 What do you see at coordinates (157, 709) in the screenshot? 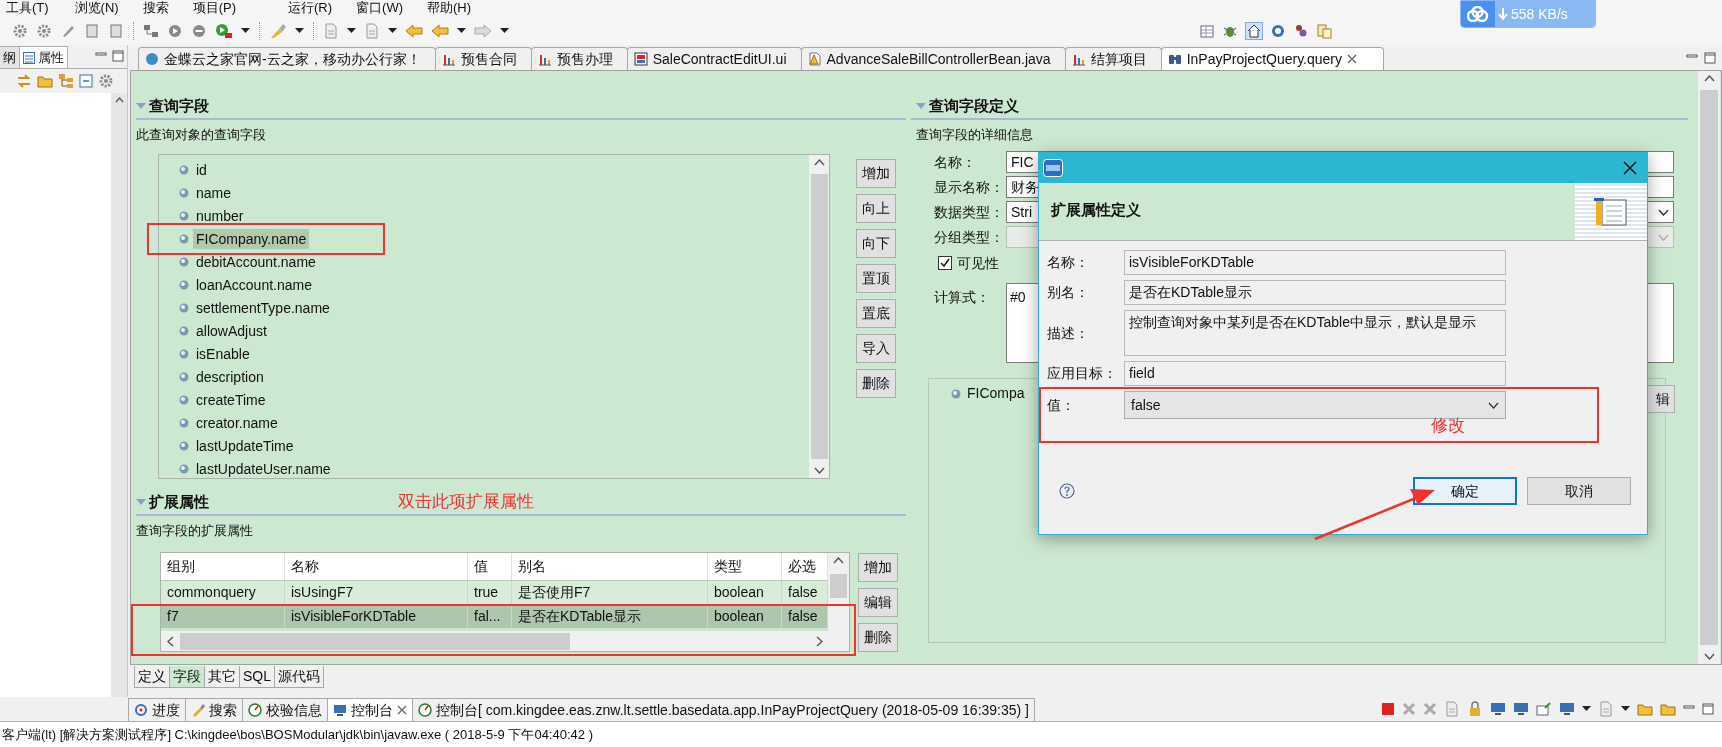
I see `console-tab: 进度` at bounding box center [157, 709].